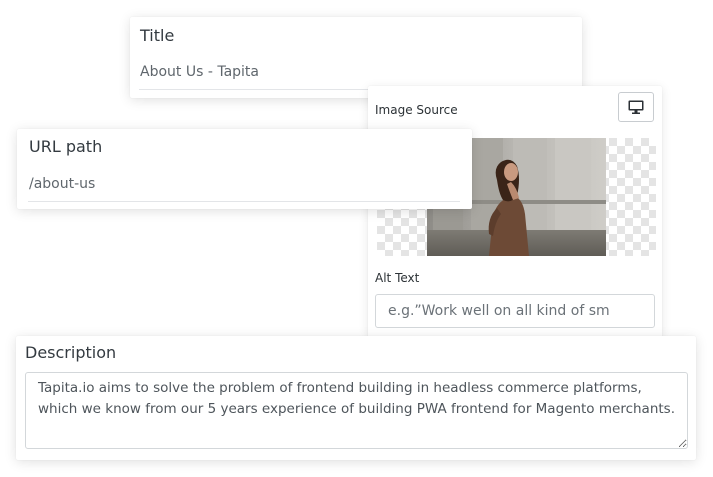  Describe the element at coordinates (62, 184) in the screenshot. I see `url-path-input: /about-us` at that location.